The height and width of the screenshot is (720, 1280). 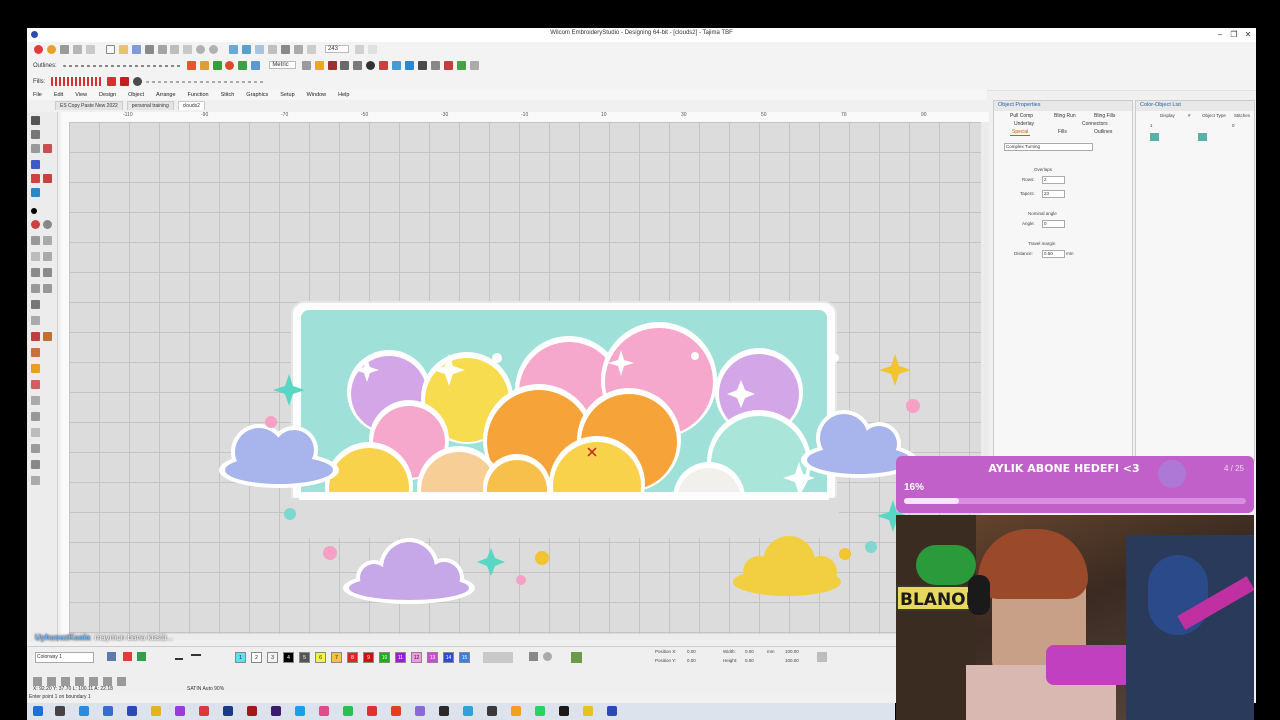 What do you see at coordinates (498, 657) in the screenshot?
I see `palette-tools-icon` at bounding box center [498, 657].